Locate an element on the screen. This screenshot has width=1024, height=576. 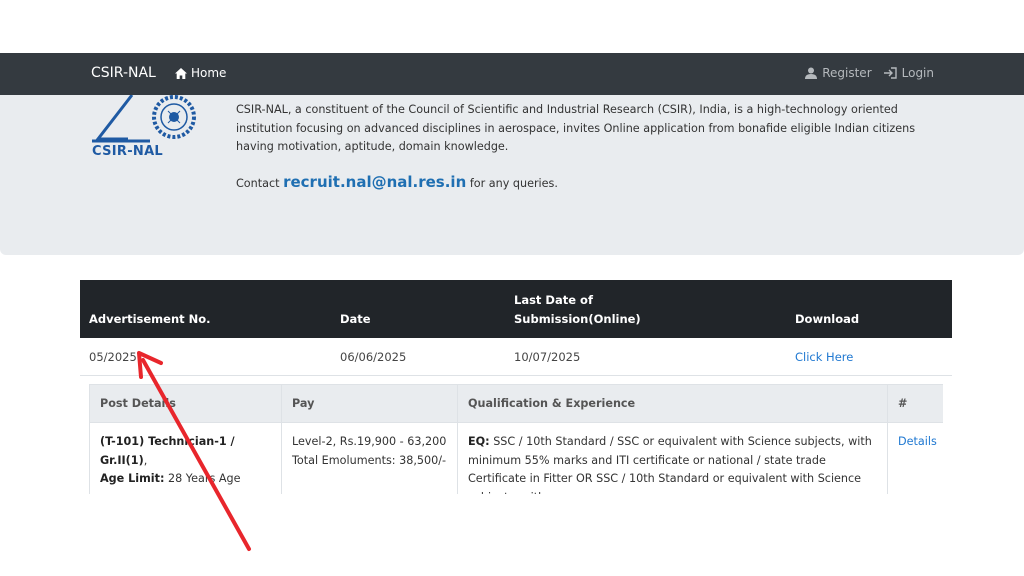
cell-details: Details is located at coordinates (915, 458).